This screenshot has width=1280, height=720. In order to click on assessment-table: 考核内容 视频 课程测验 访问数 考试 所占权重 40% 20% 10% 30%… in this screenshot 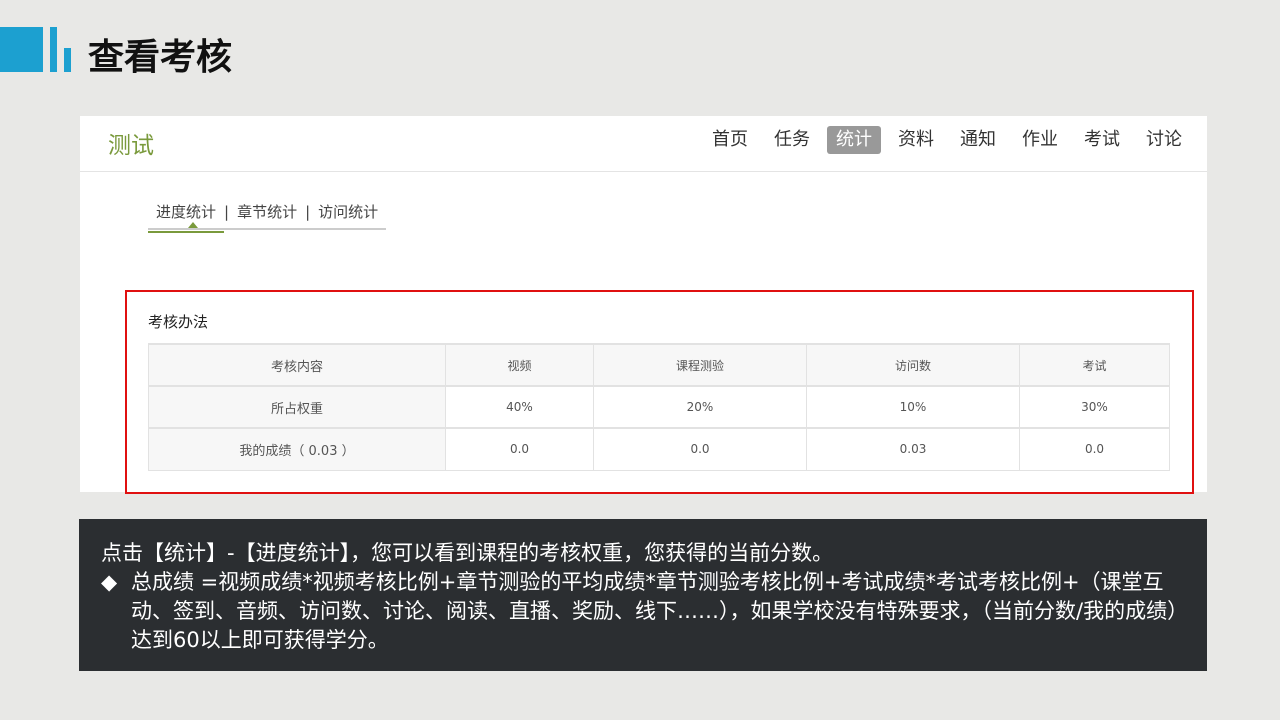, I will do `click(659, 407)`.